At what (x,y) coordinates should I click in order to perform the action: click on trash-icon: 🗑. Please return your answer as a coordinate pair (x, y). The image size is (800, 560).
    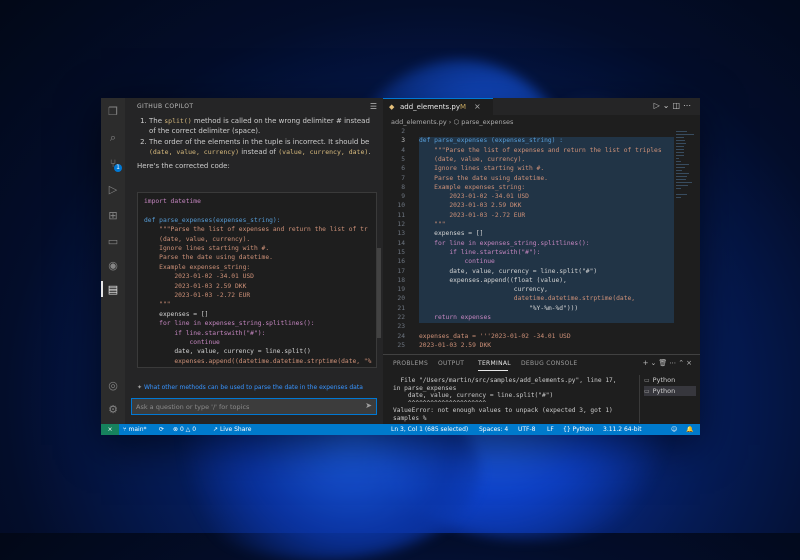
    Looking at the image, I should click on (663, 363).